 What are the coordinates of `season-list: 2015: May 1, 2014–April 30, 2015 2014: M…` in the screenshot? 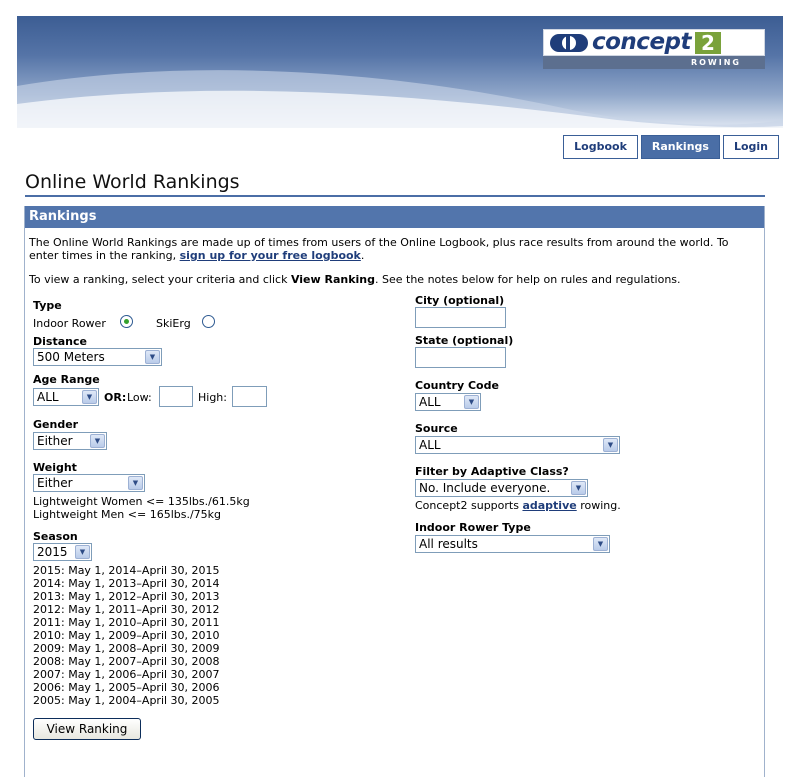 It's located at (126, 635).